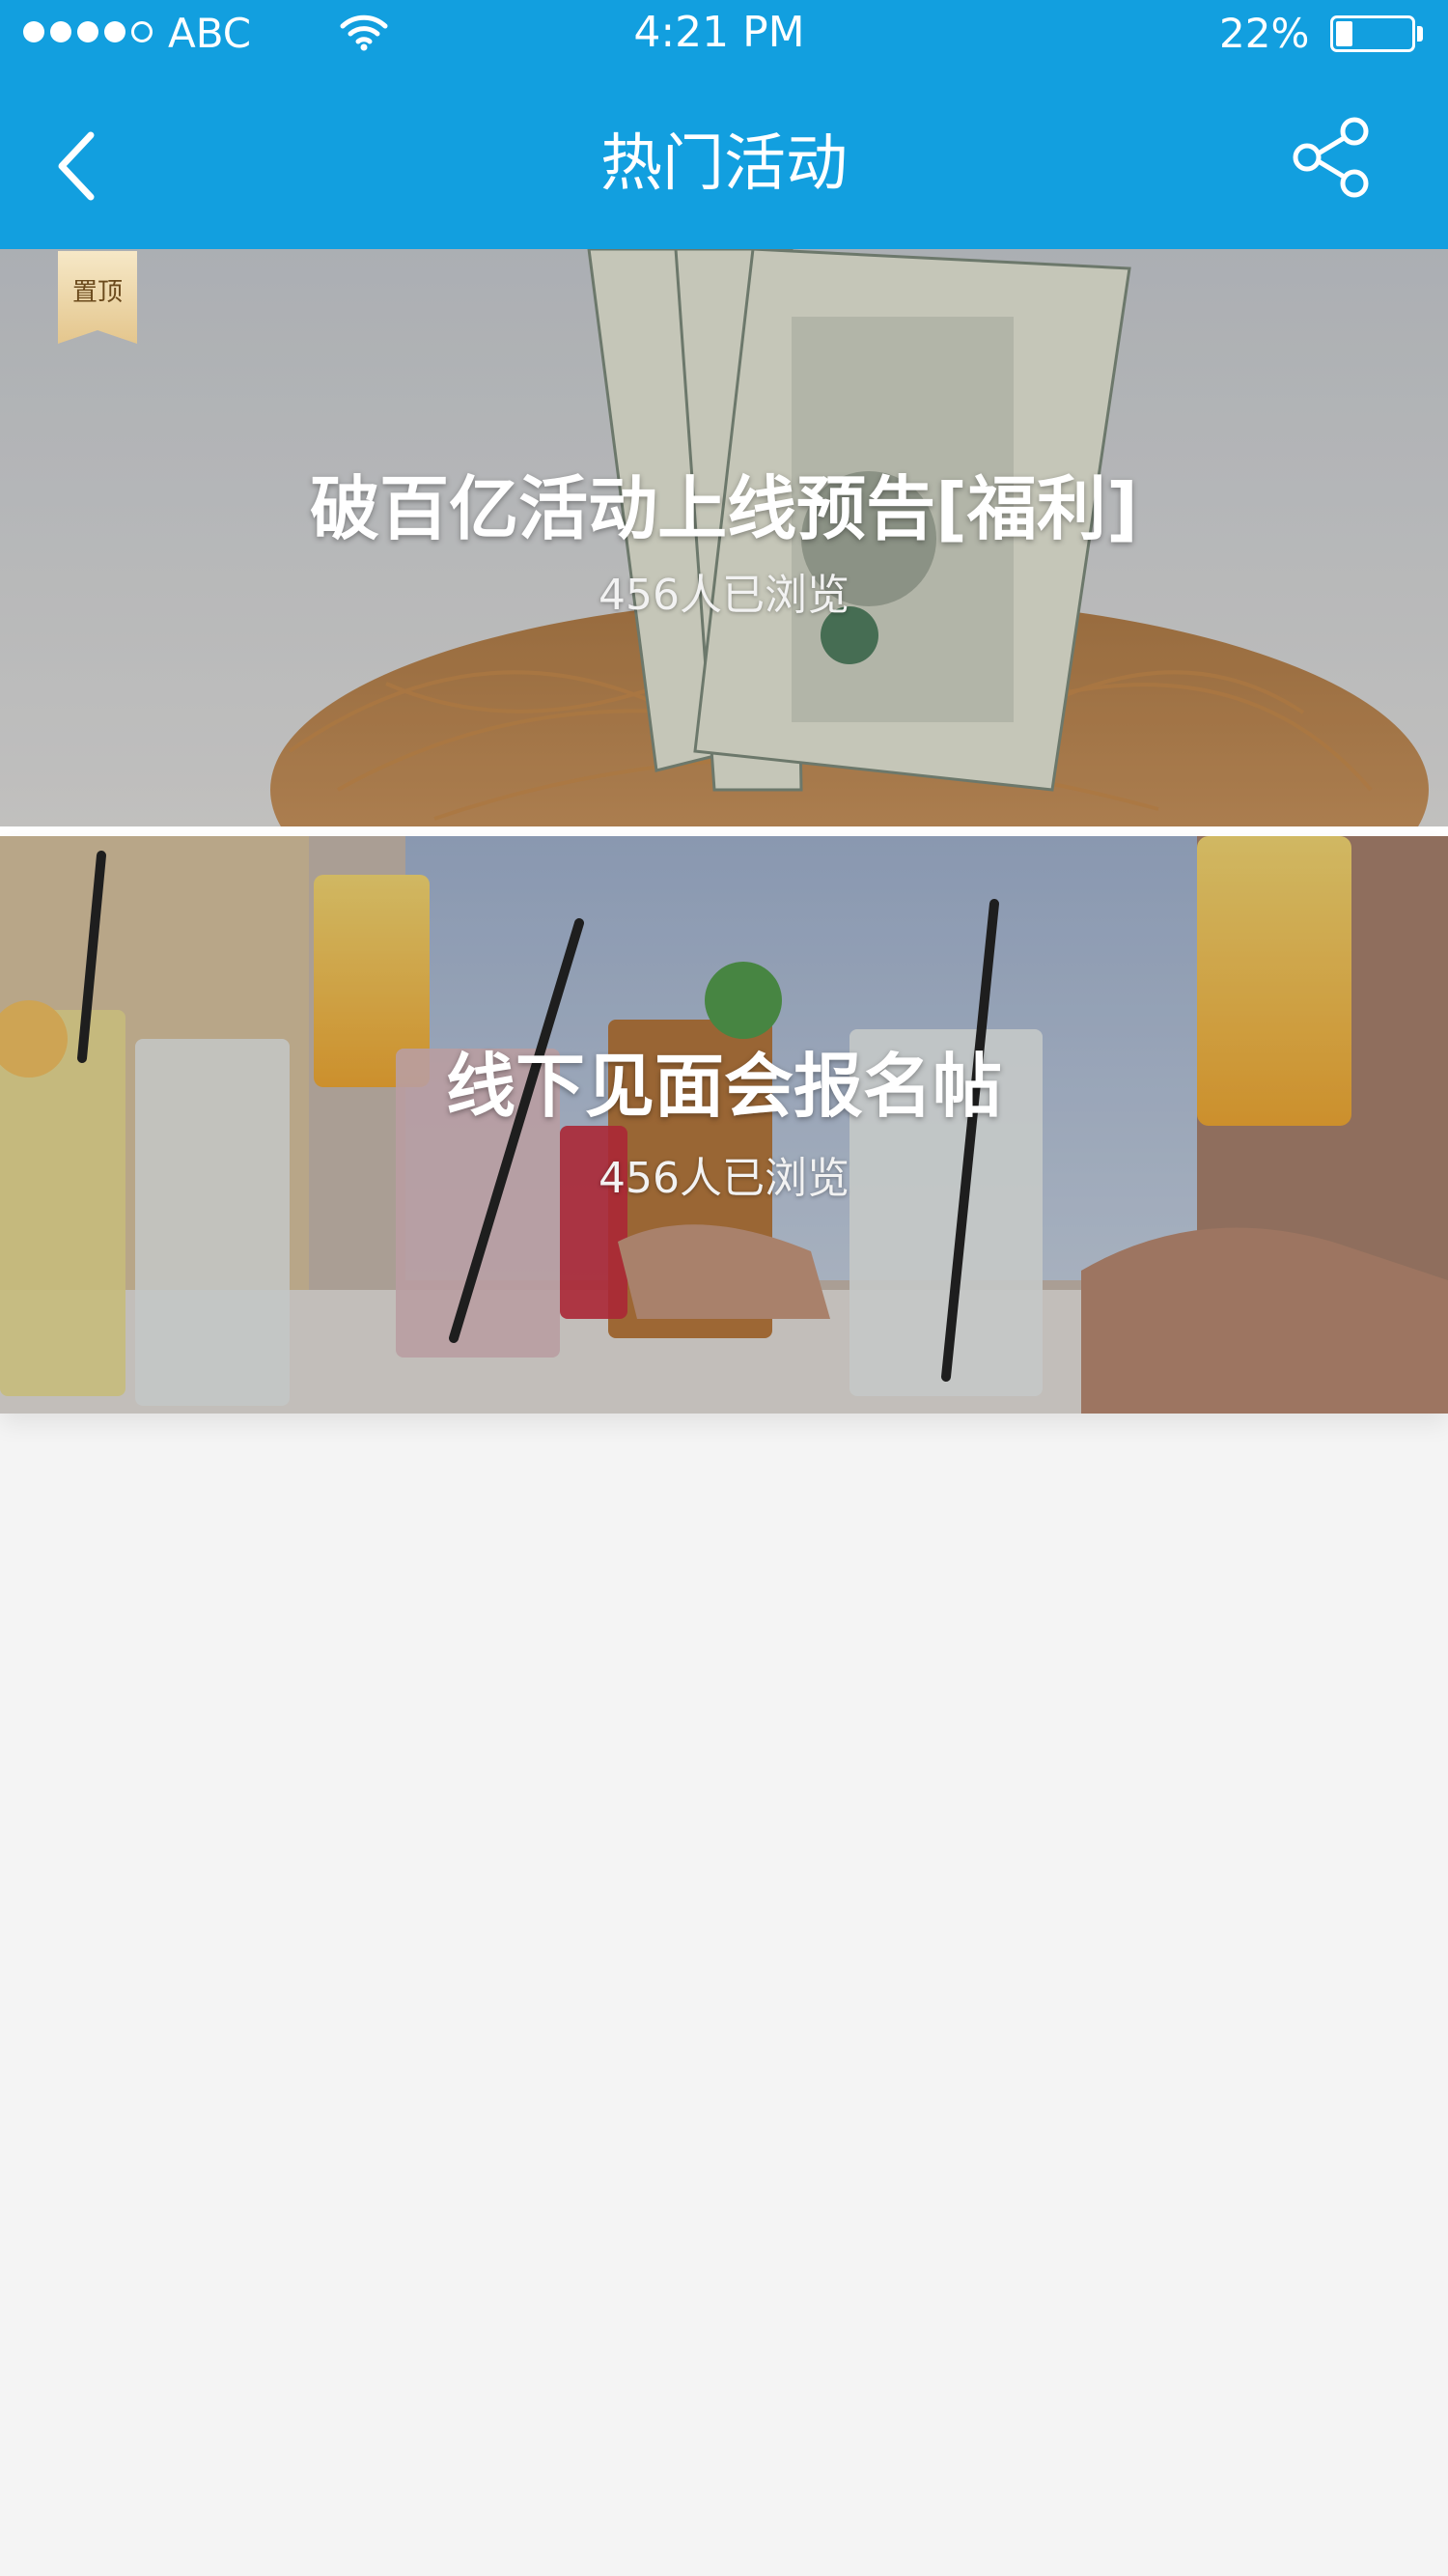  I want to click on share-icon, so click(1331, 158).